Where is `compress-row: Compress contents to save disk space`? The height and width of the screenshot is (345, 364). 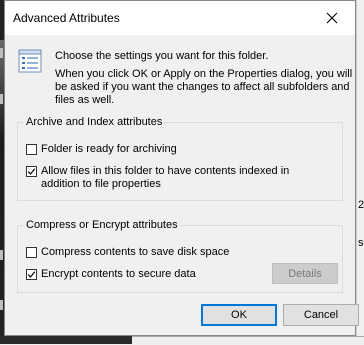 compress-row: Compress contents to save disk space is located at coordinates (127, 252).